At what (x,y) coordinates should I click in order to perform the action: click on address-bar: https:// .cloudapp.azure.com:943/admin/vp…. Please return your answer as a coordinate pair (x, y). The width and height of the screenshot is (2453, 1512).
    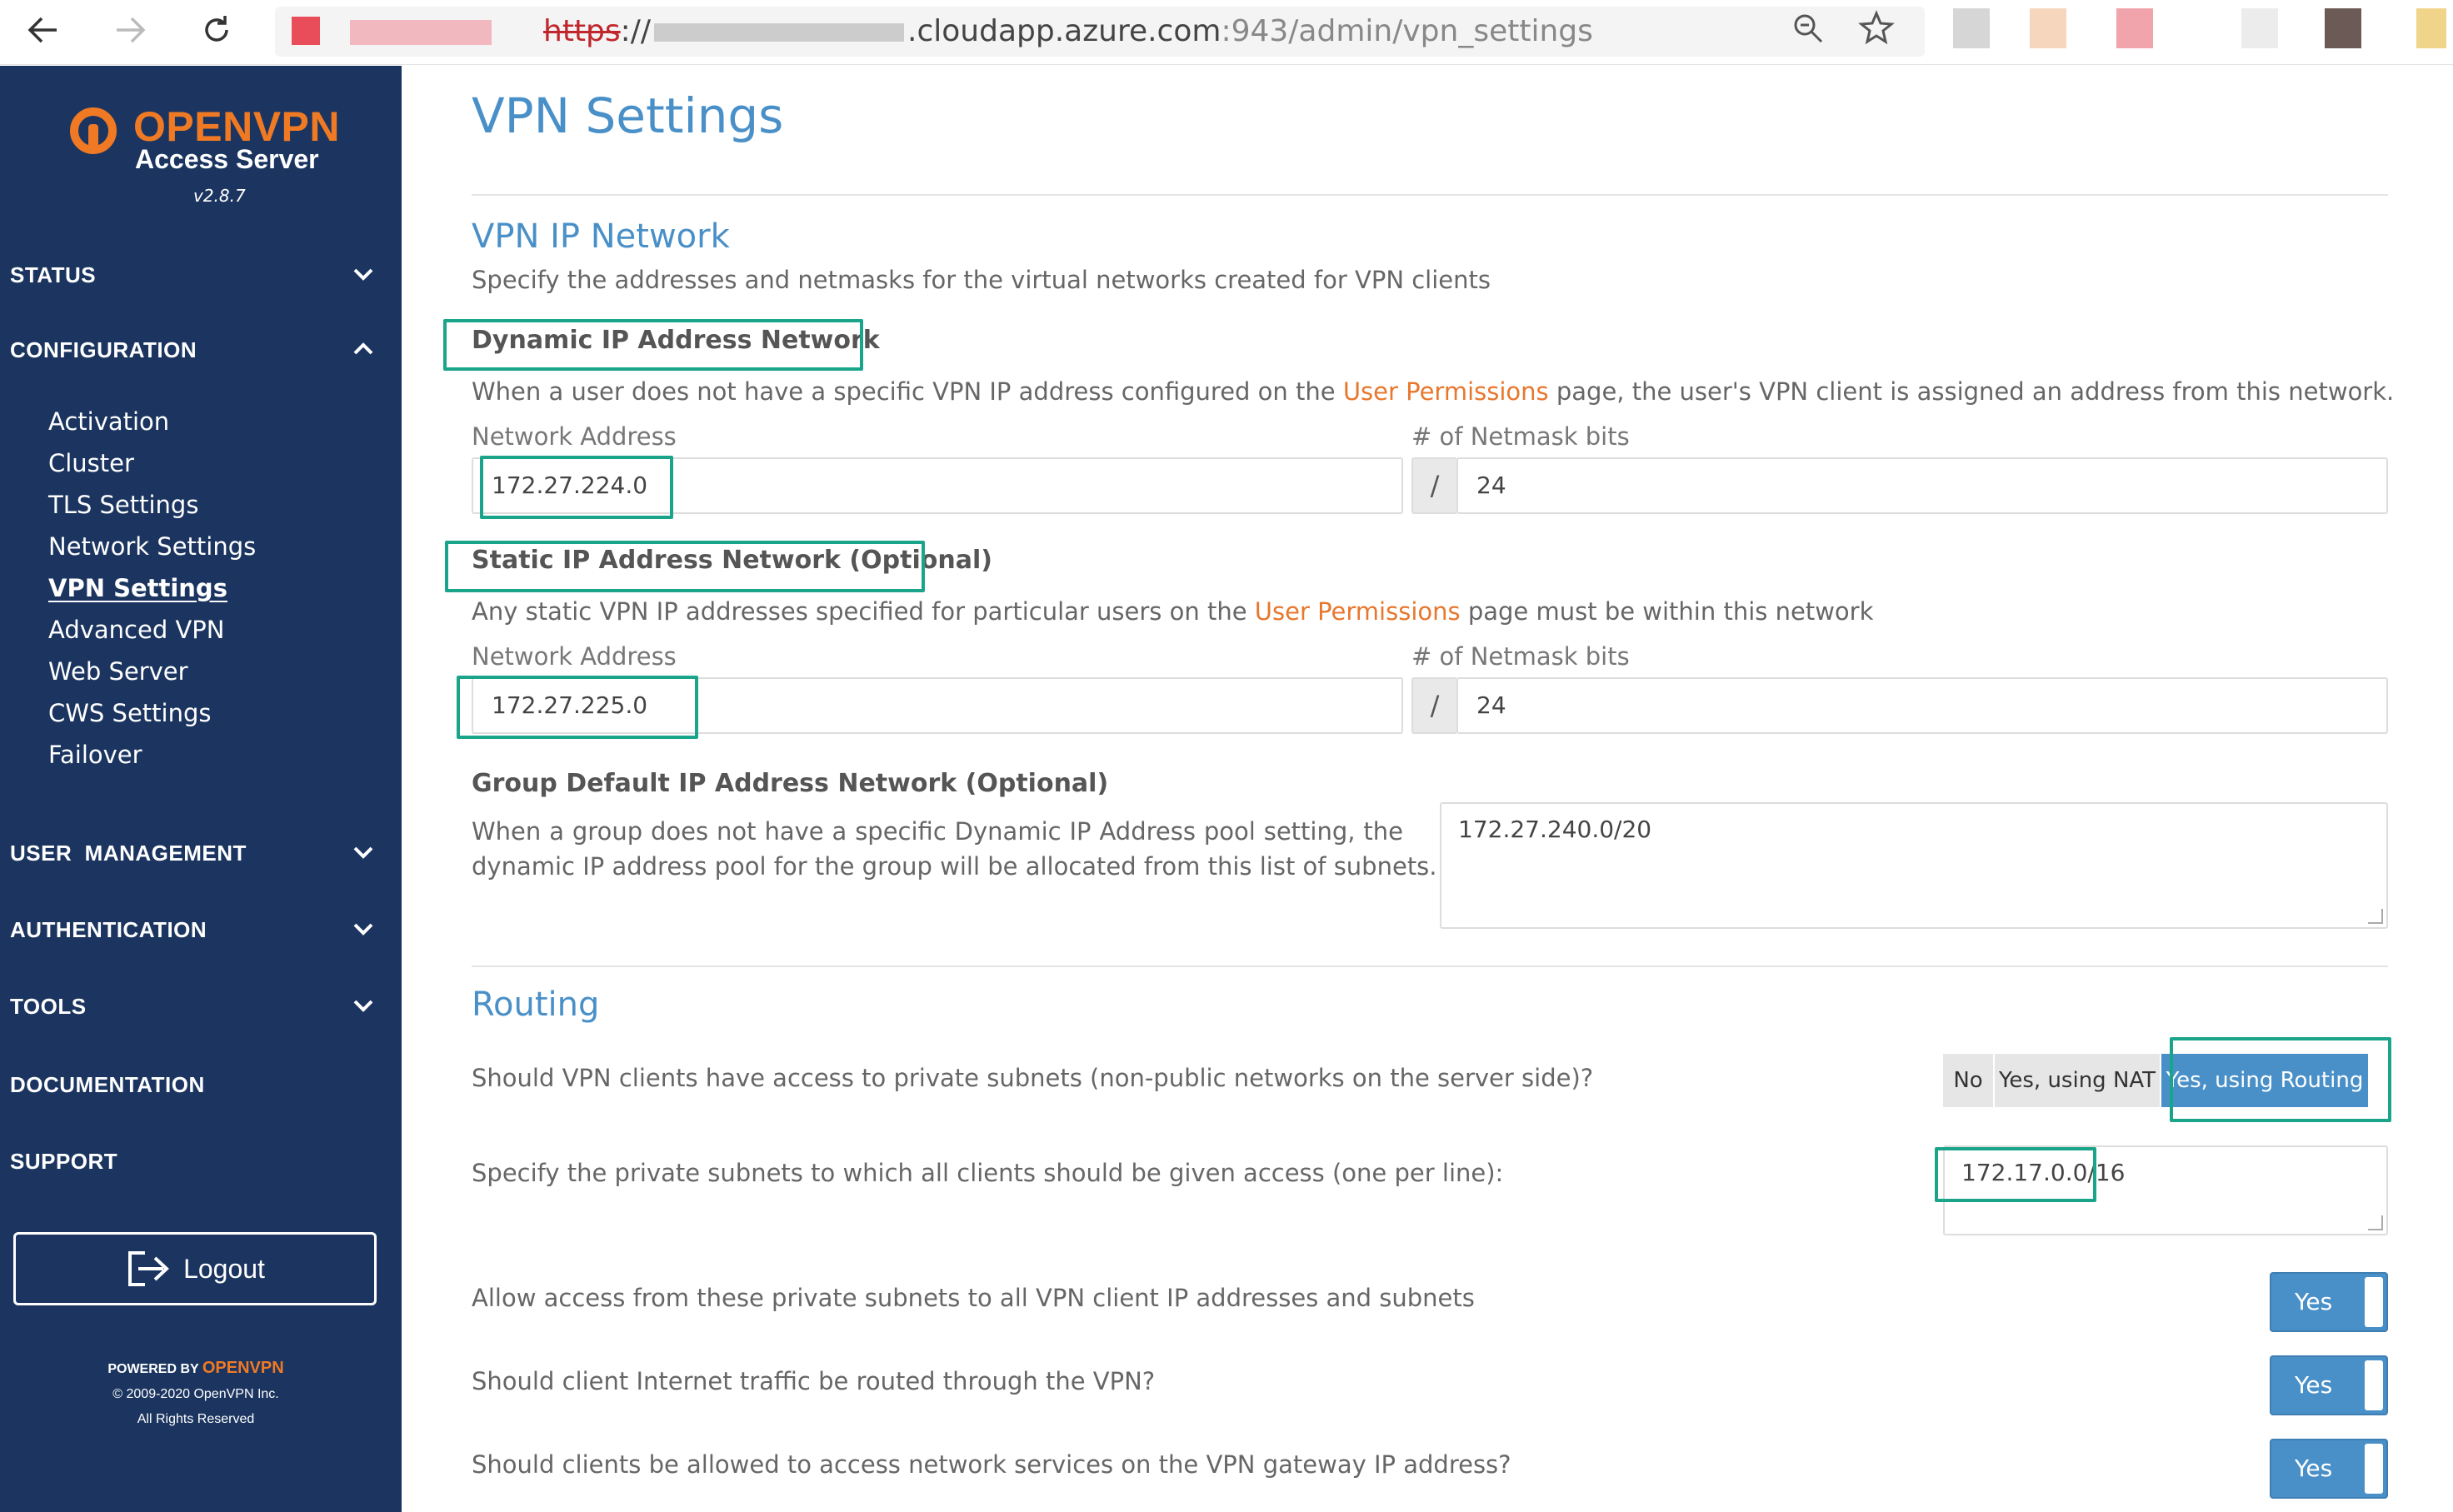
    Looking at the image, I should click on (1100, 32).